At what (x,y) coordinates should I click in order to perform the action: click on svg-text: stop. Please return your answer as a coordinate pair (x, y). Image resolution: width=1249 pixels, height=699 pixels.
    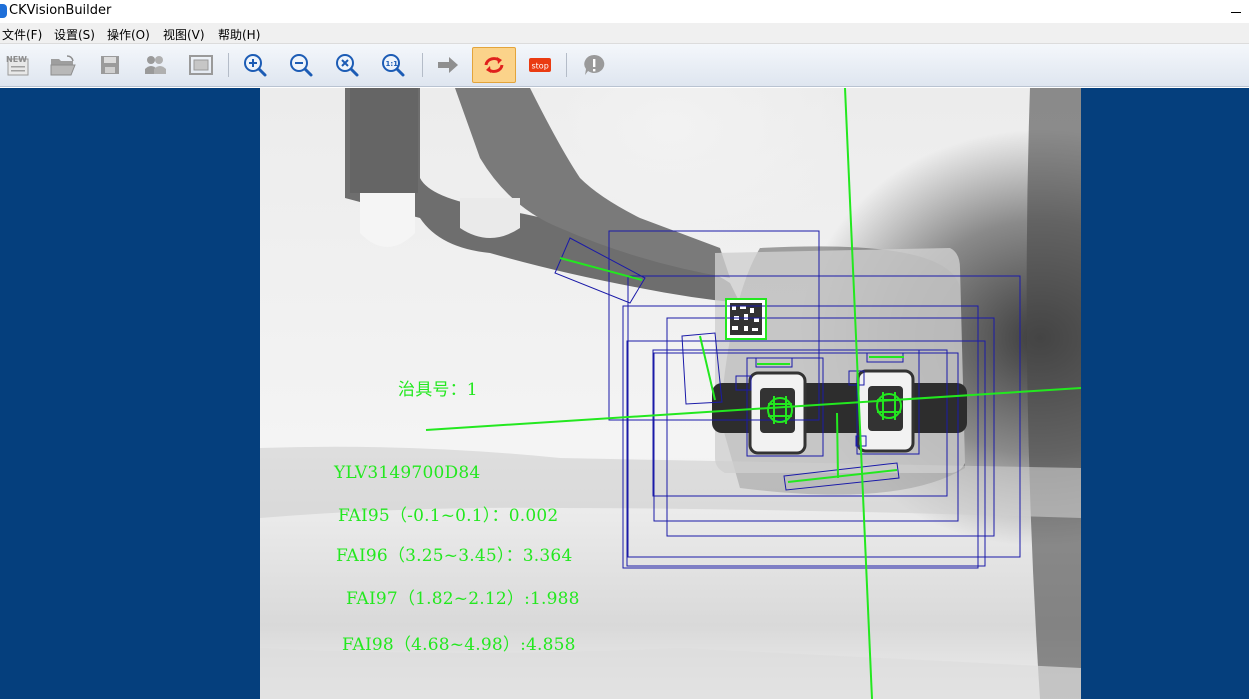
    Looking at the image, I should click on (540, 66).